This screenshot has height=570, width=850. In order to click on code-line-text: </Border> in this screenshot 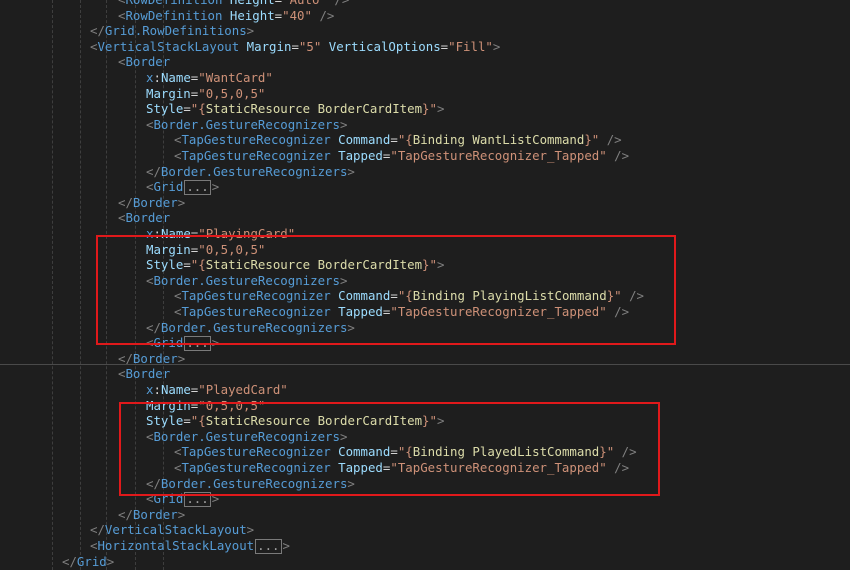, I will do `click(151, 515)`.